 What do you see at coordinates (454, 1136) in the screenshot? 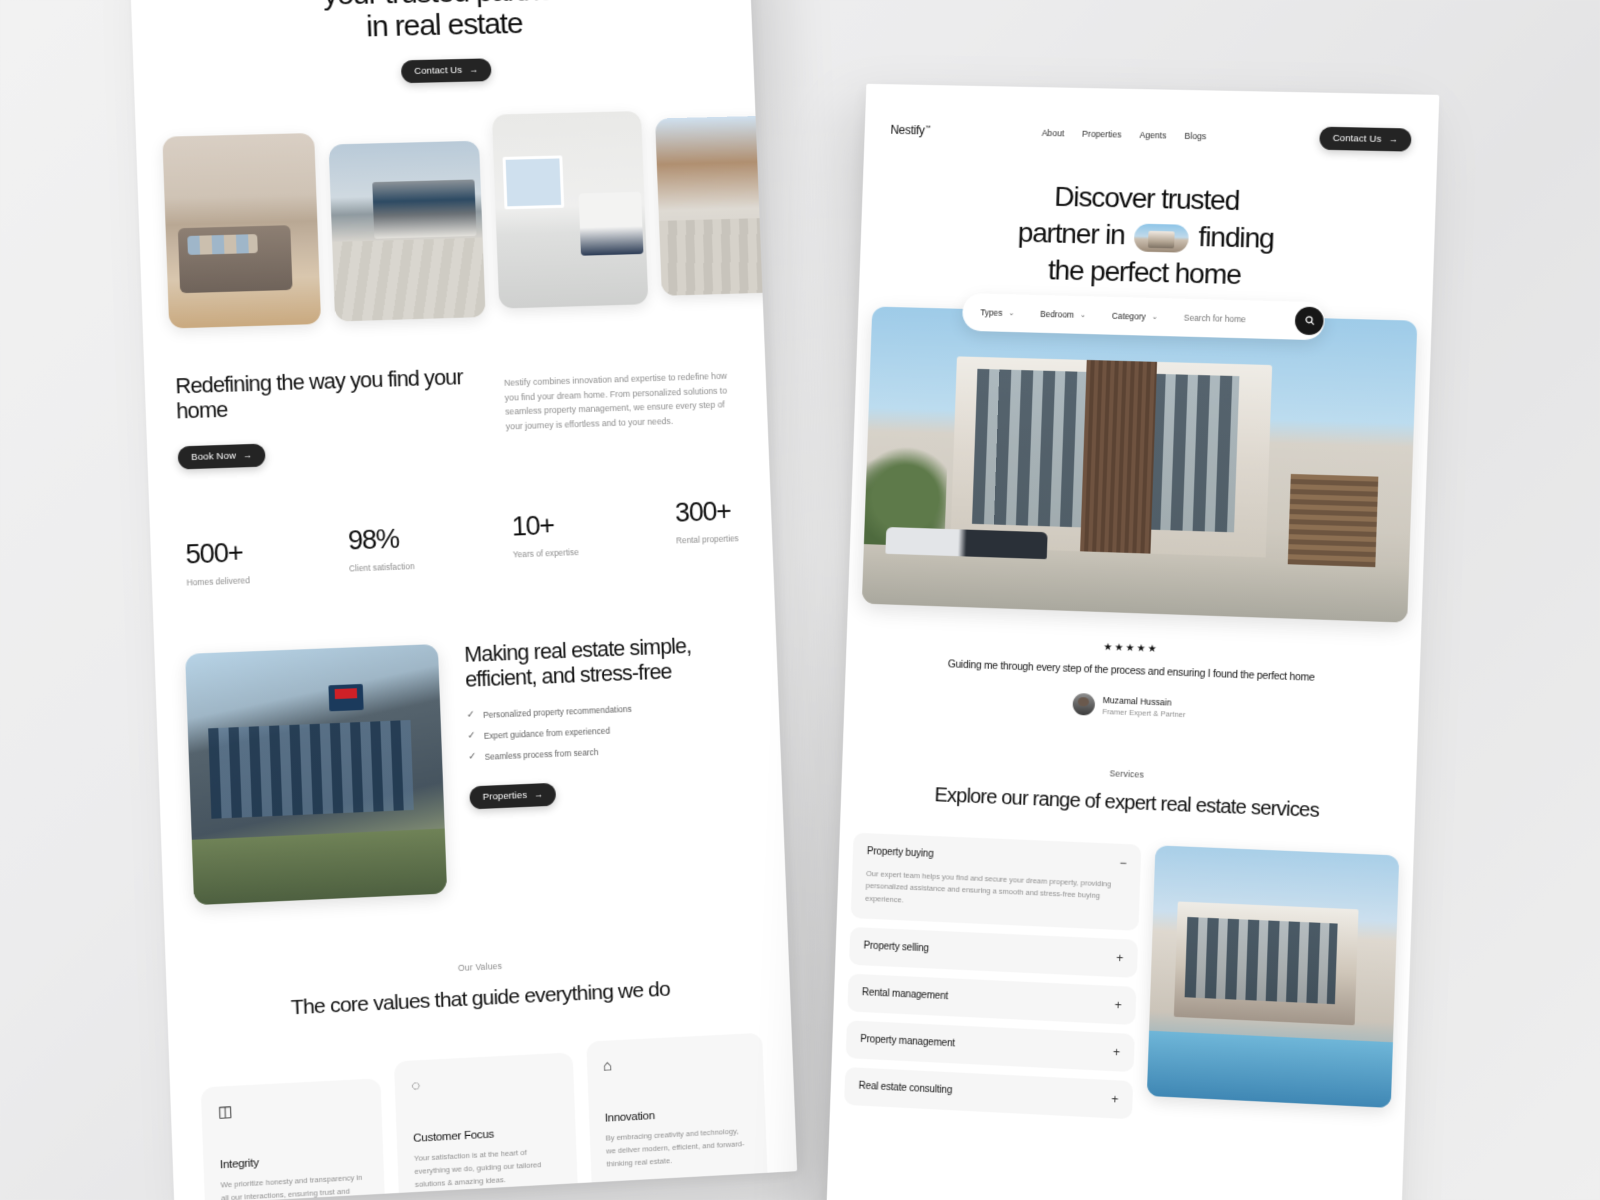
I see `value-card-title: Customer Focus` at bounding box center [454, 1136].